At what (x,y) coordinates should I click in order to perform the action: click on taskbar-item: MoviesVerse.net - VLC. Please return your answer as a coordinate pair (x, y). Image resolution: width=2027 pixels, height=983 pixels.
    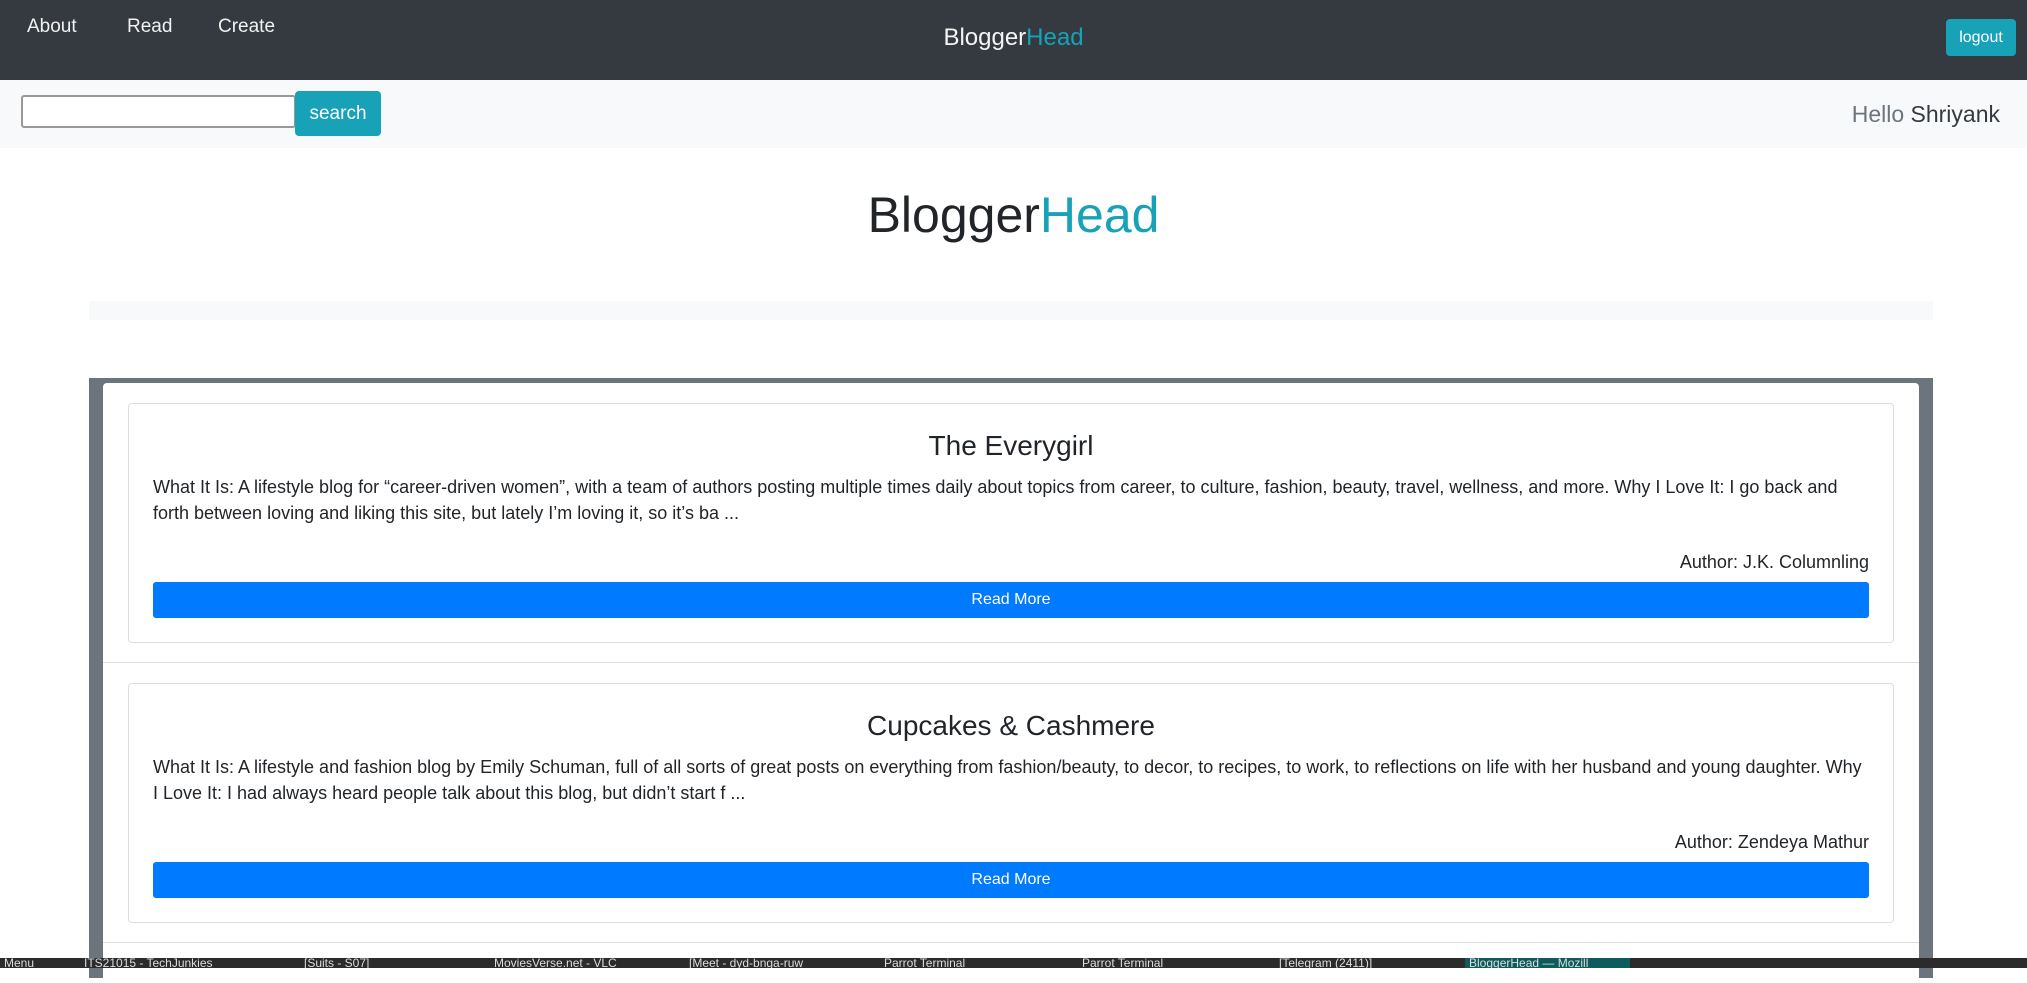
    Looking at the image, I should click on (553, 963).